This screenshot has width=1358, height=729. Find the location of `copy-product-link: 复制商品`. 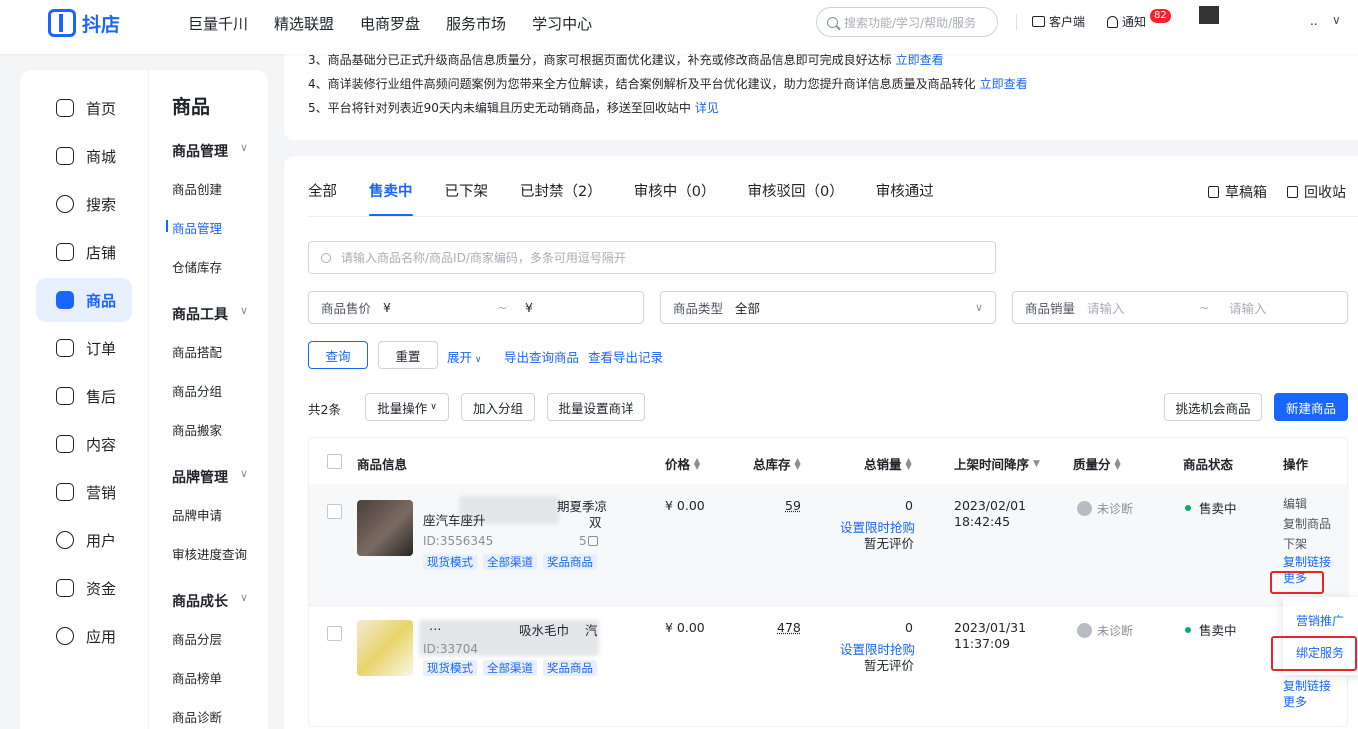

copy-product-link: 复制商品 is located at coordinates (1307, 524).